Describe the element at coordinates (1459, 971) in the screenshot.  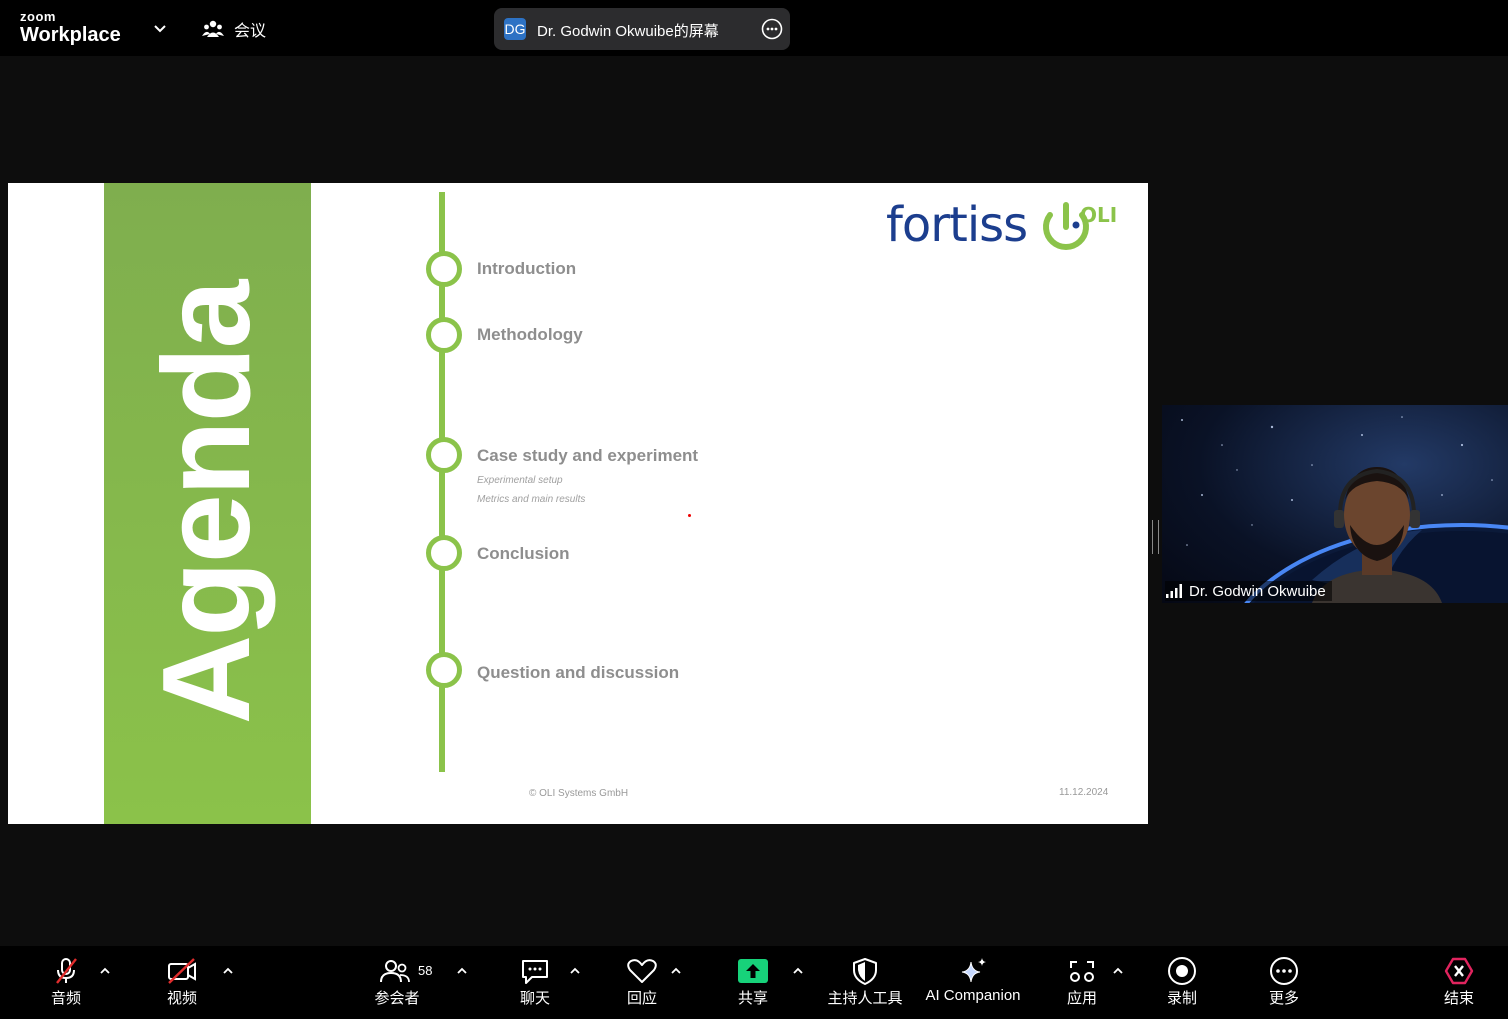
I see `end-call-icon` at that location.